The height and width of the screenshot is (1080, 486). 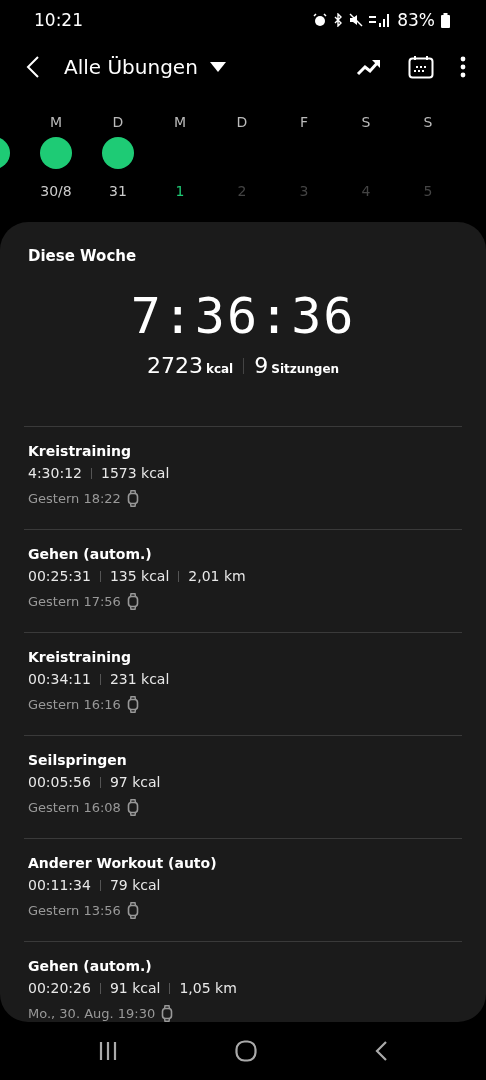 I want to click on workout-time: Gestern 16:08, so click(x=74, y=807).